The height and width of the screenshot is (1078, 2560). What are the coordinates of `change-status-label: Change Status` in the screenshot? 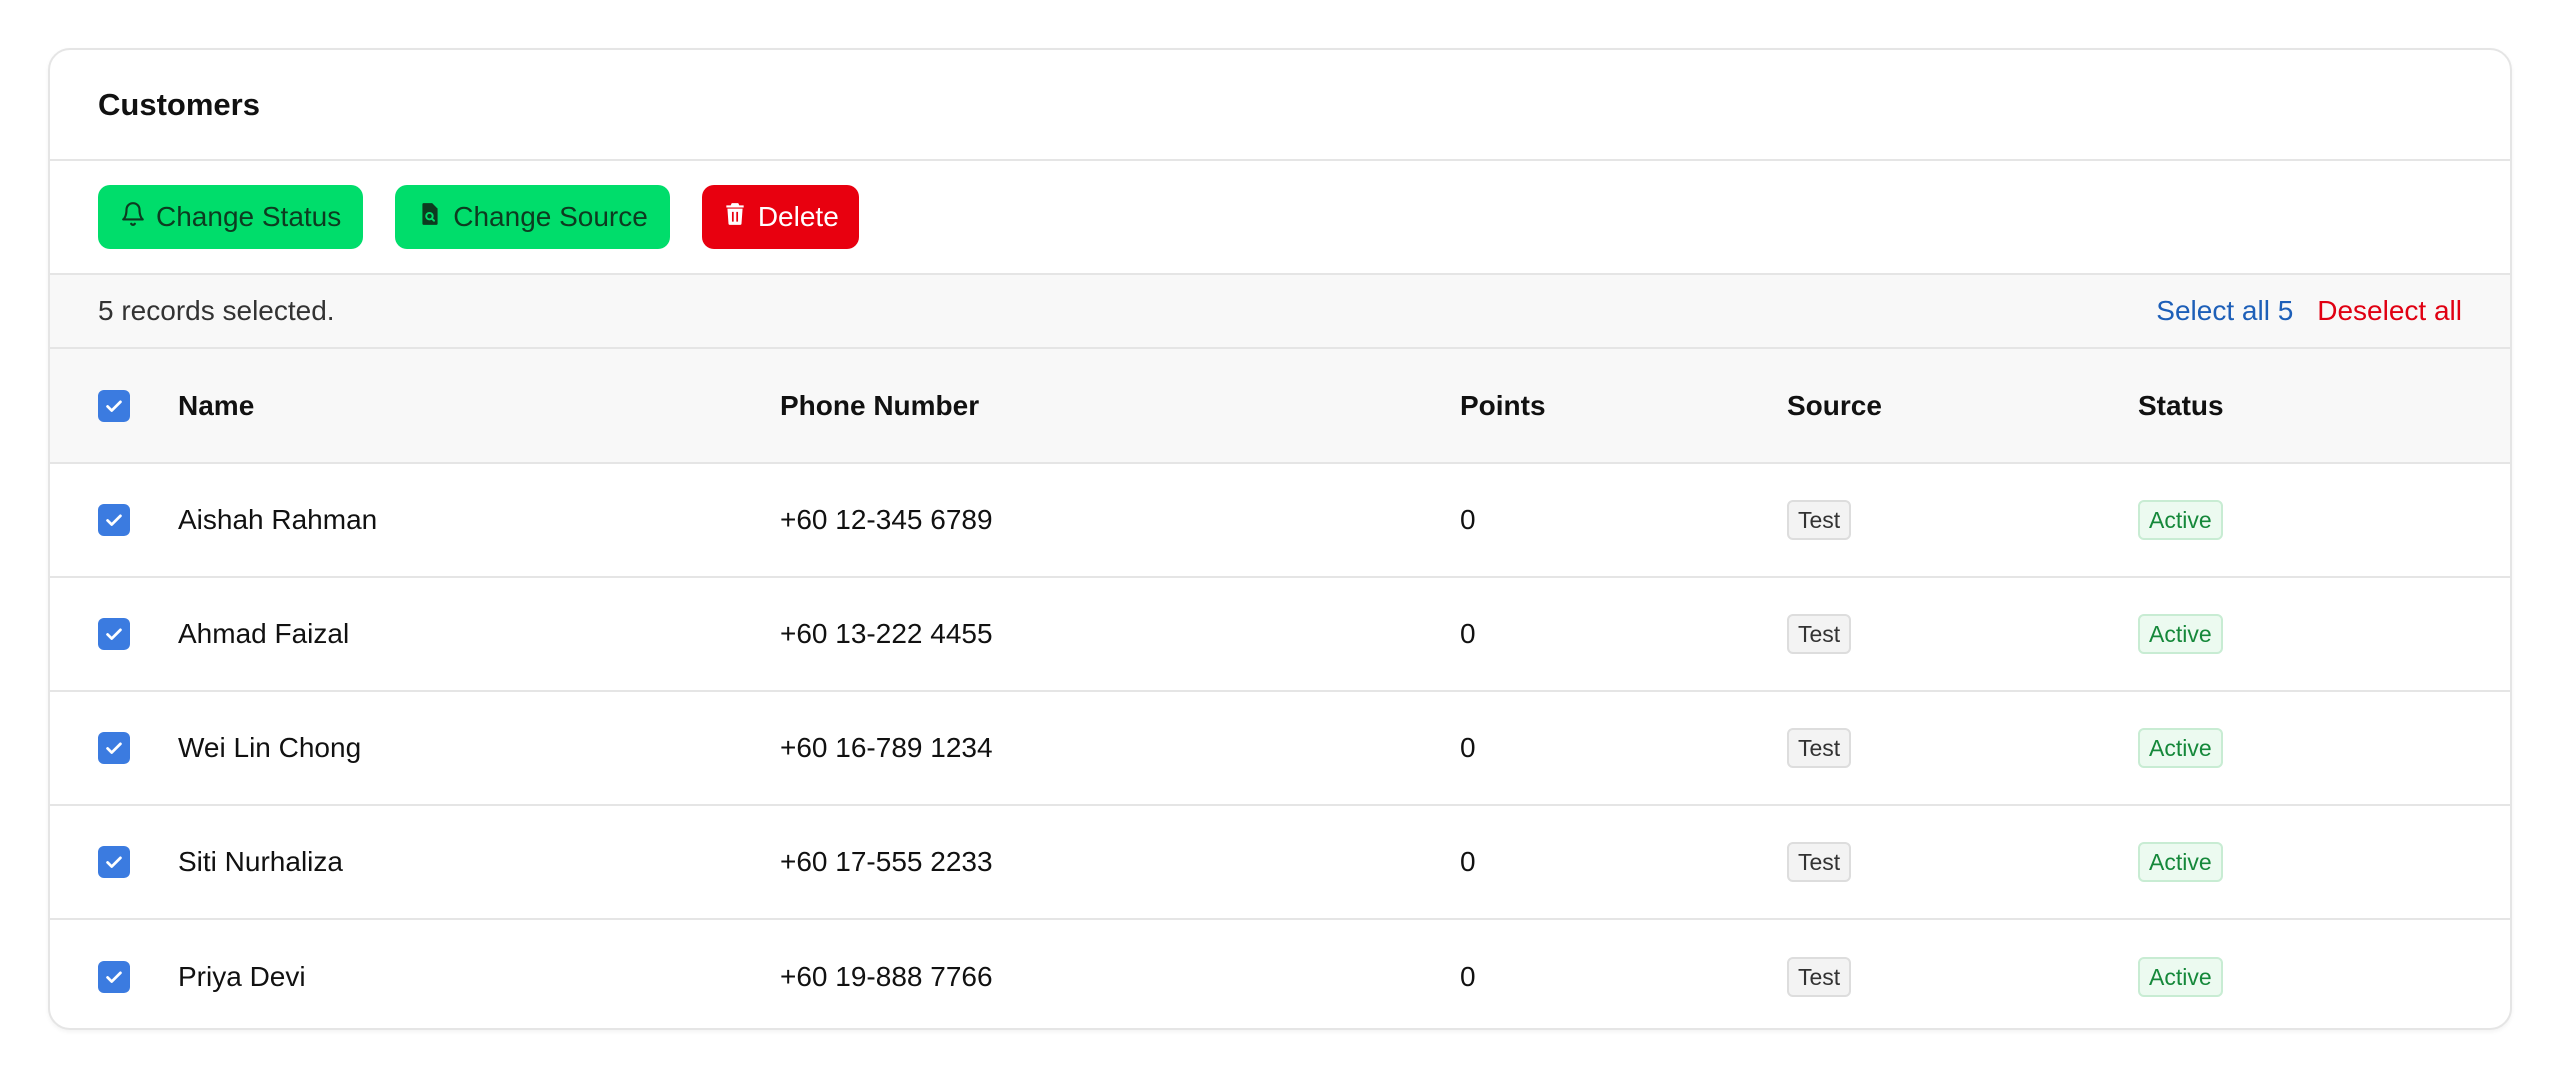 It's located at (249, 216).